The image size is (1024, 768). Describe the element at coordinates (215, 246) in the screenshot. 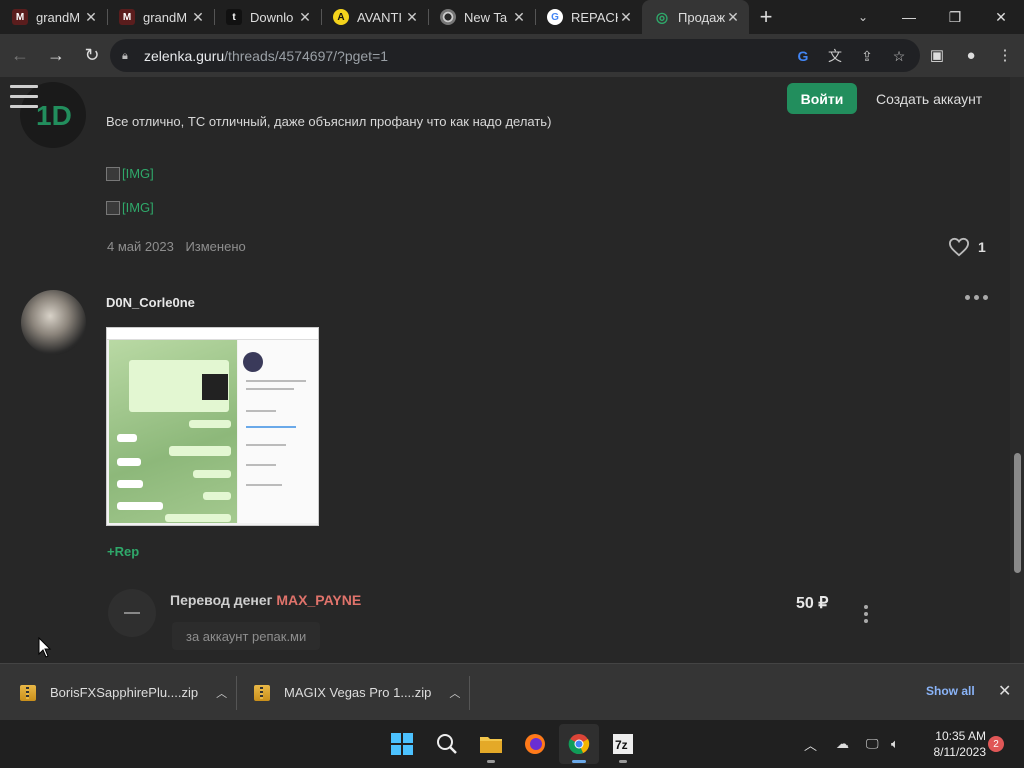

I see `post-edited: Изменено` at that location.